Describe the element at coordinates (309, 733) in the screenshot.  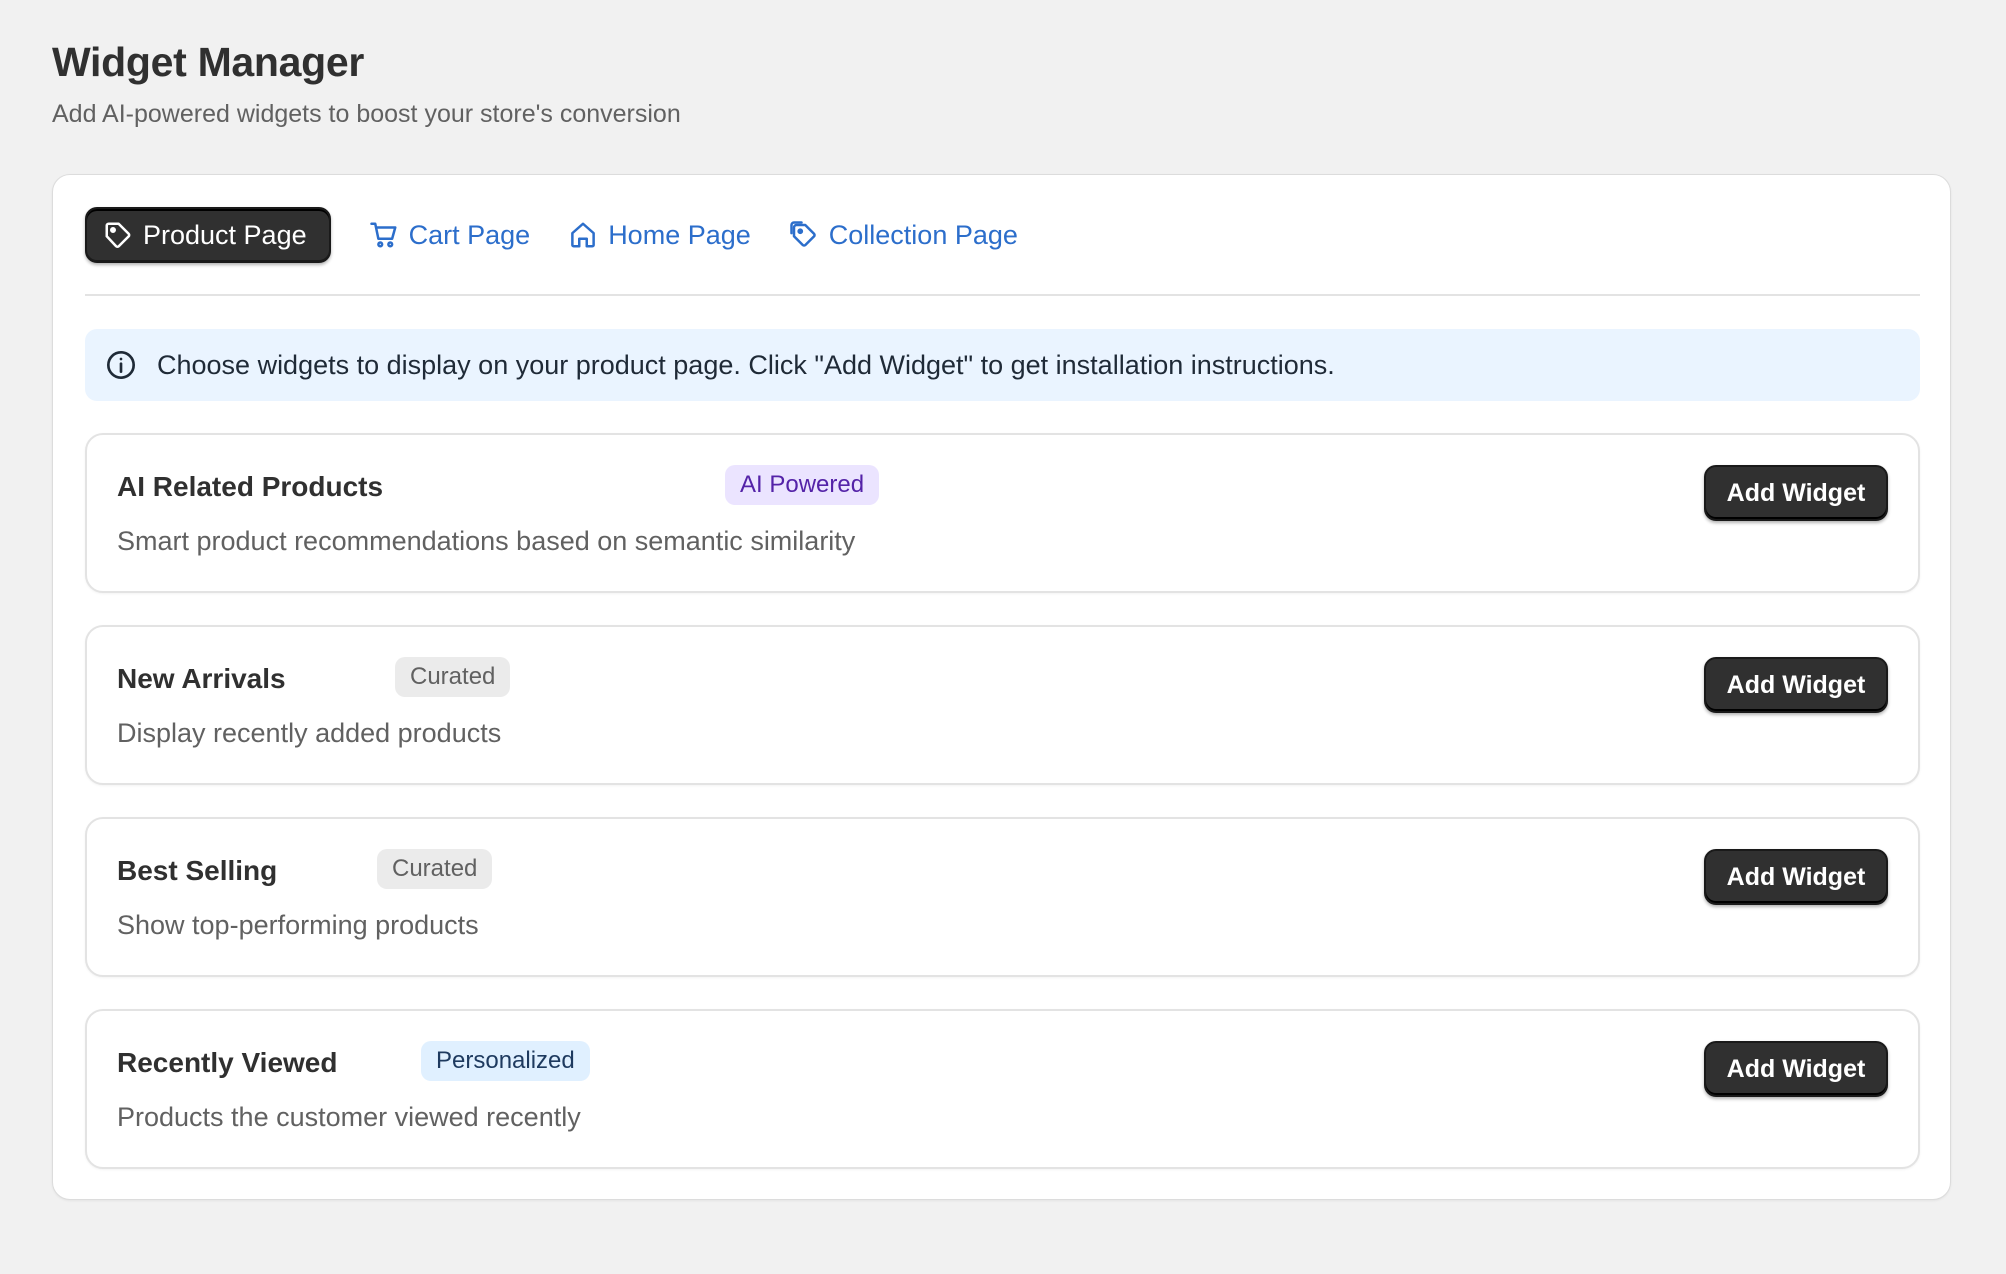
I see `widget-description: Display recently added products` at that location.